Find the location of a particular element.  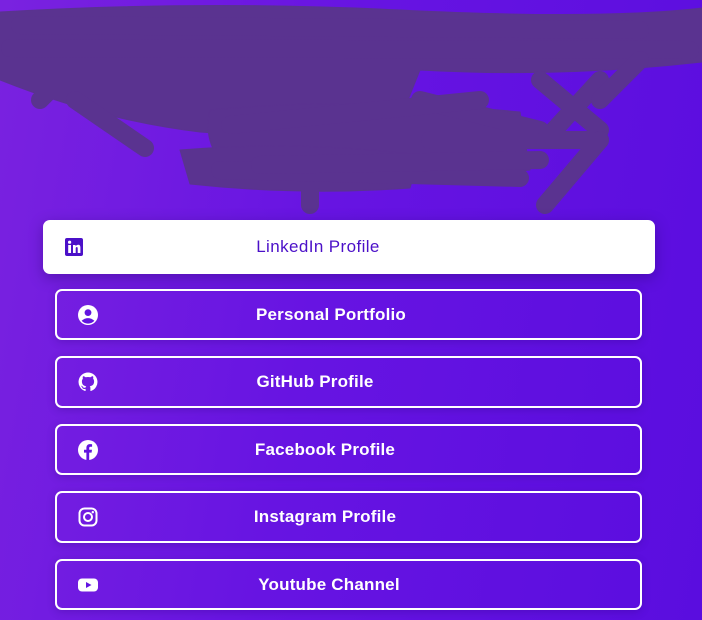

linkedin-profile-label: LinkedIn Profile is located at coordinates (318, 246).